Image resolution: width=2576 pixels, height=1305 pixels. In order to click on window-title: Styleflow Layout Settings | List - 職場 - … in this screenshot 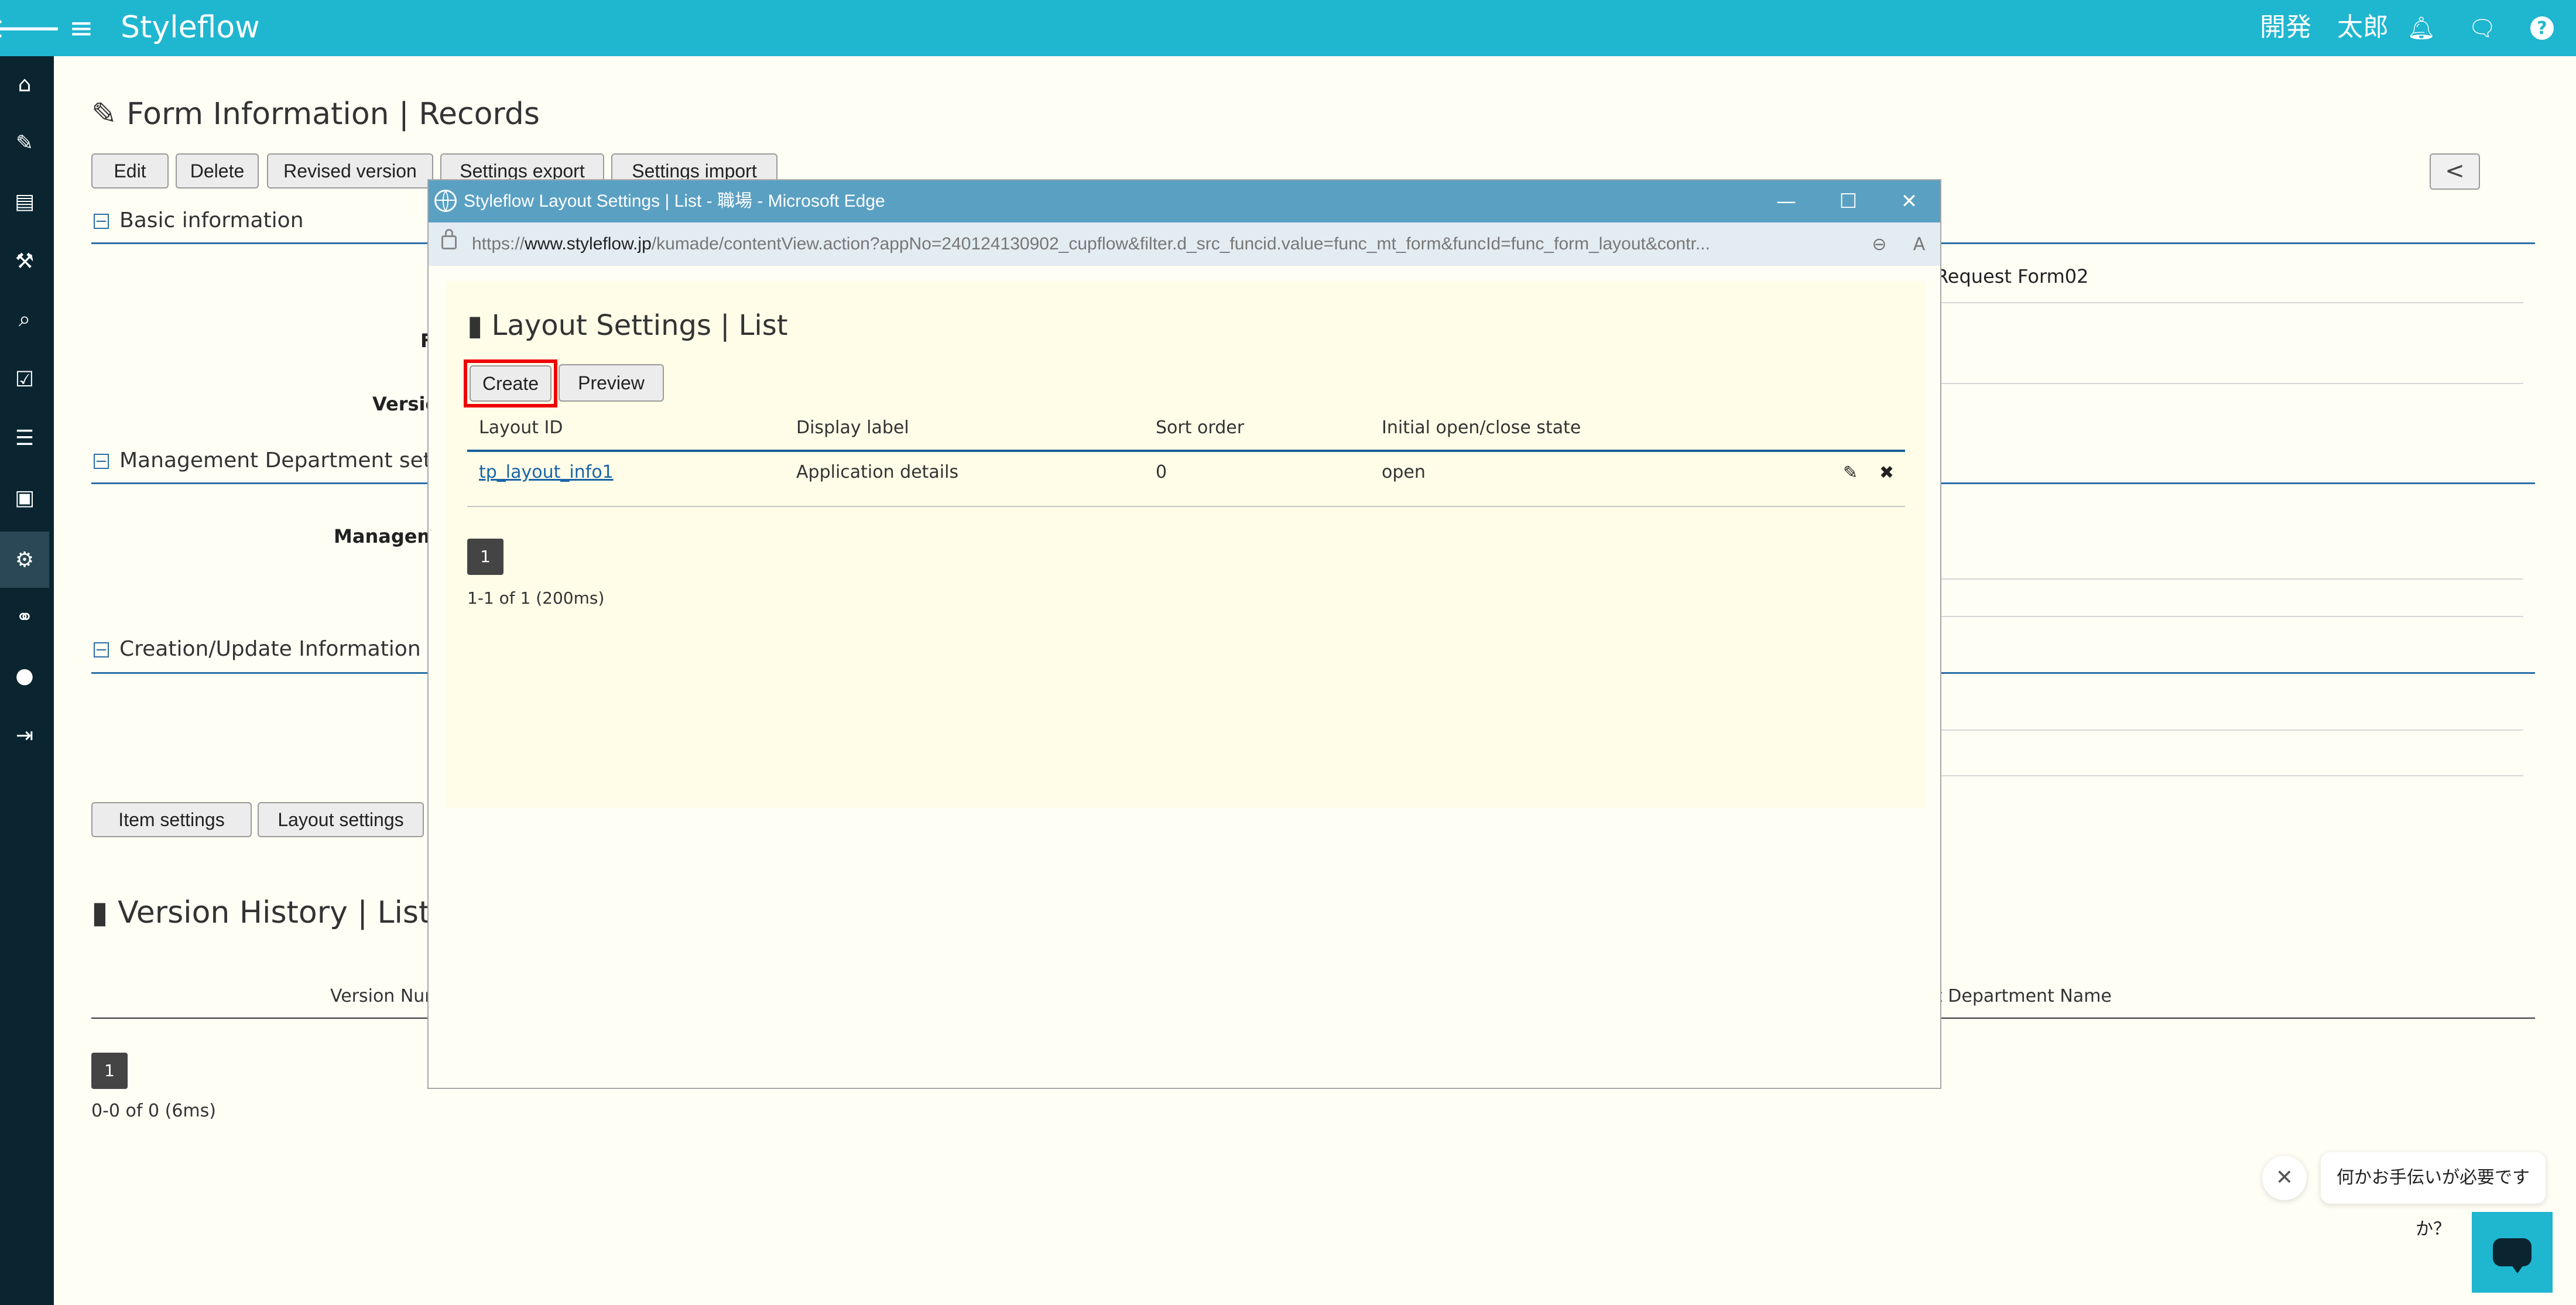, I will do `click(674, 201)`.